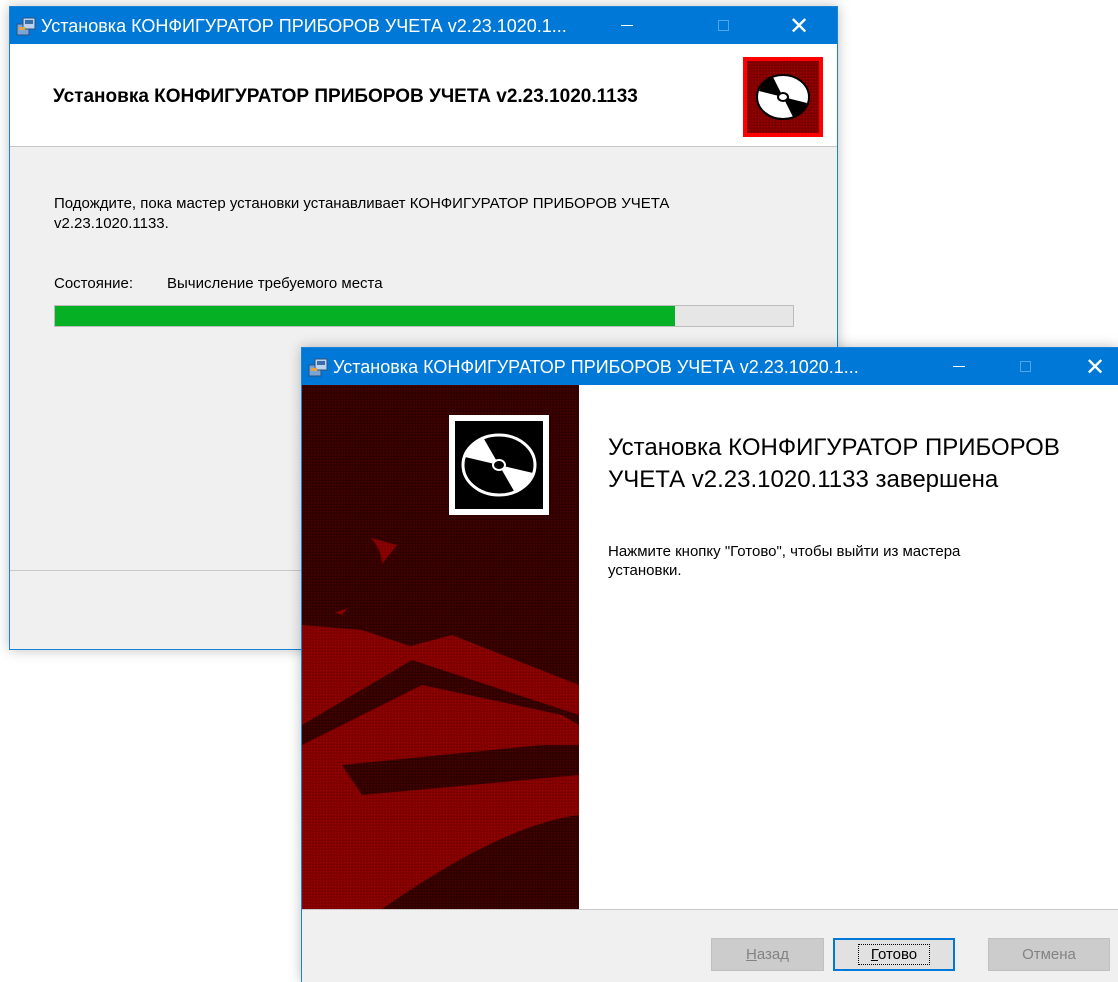 This screenshot has height=982, width=1118. What do you see at coordinates (275, 283) in the screenshot?
I see `status-value: Вычисление требуемого места` at bounding box center [275, 283].